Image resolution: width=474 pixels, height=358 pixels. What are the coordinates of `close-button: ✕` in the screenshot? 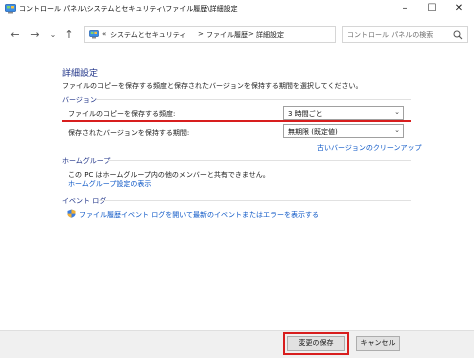 It's located at (459, 9).